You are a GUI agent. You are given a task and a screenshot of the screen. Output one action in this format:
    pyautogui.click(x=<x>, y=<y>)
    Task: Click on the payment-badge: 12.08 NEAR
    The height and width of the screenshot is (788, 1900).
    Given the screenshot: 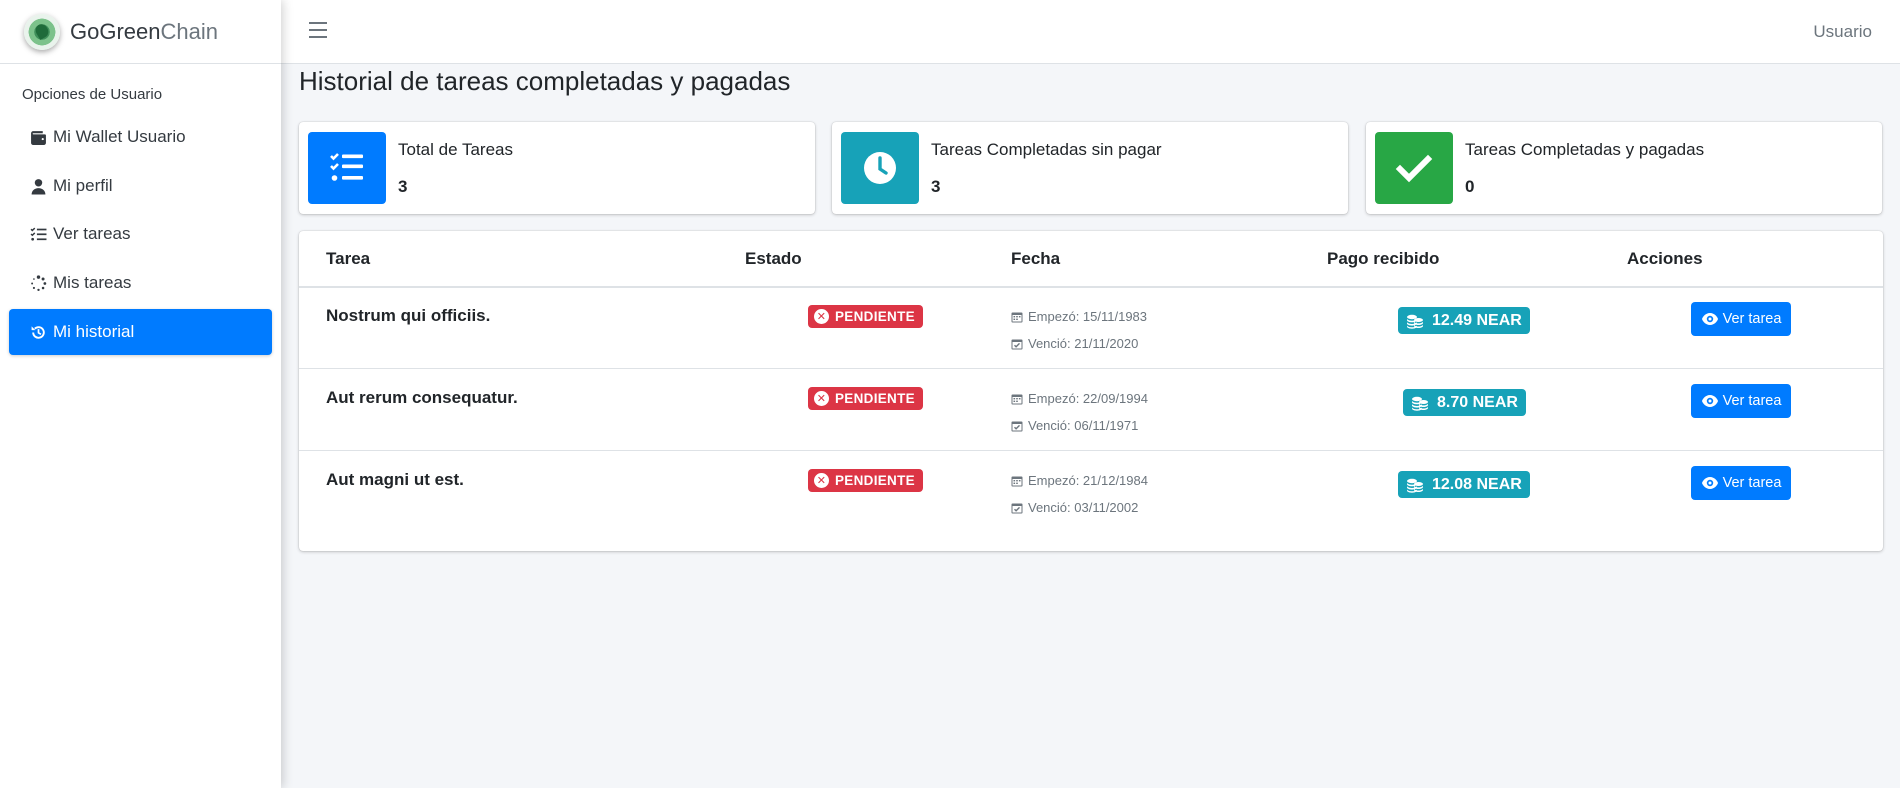 What is the action you would take?
    pyautogui.click(x=1464, y=484)
    